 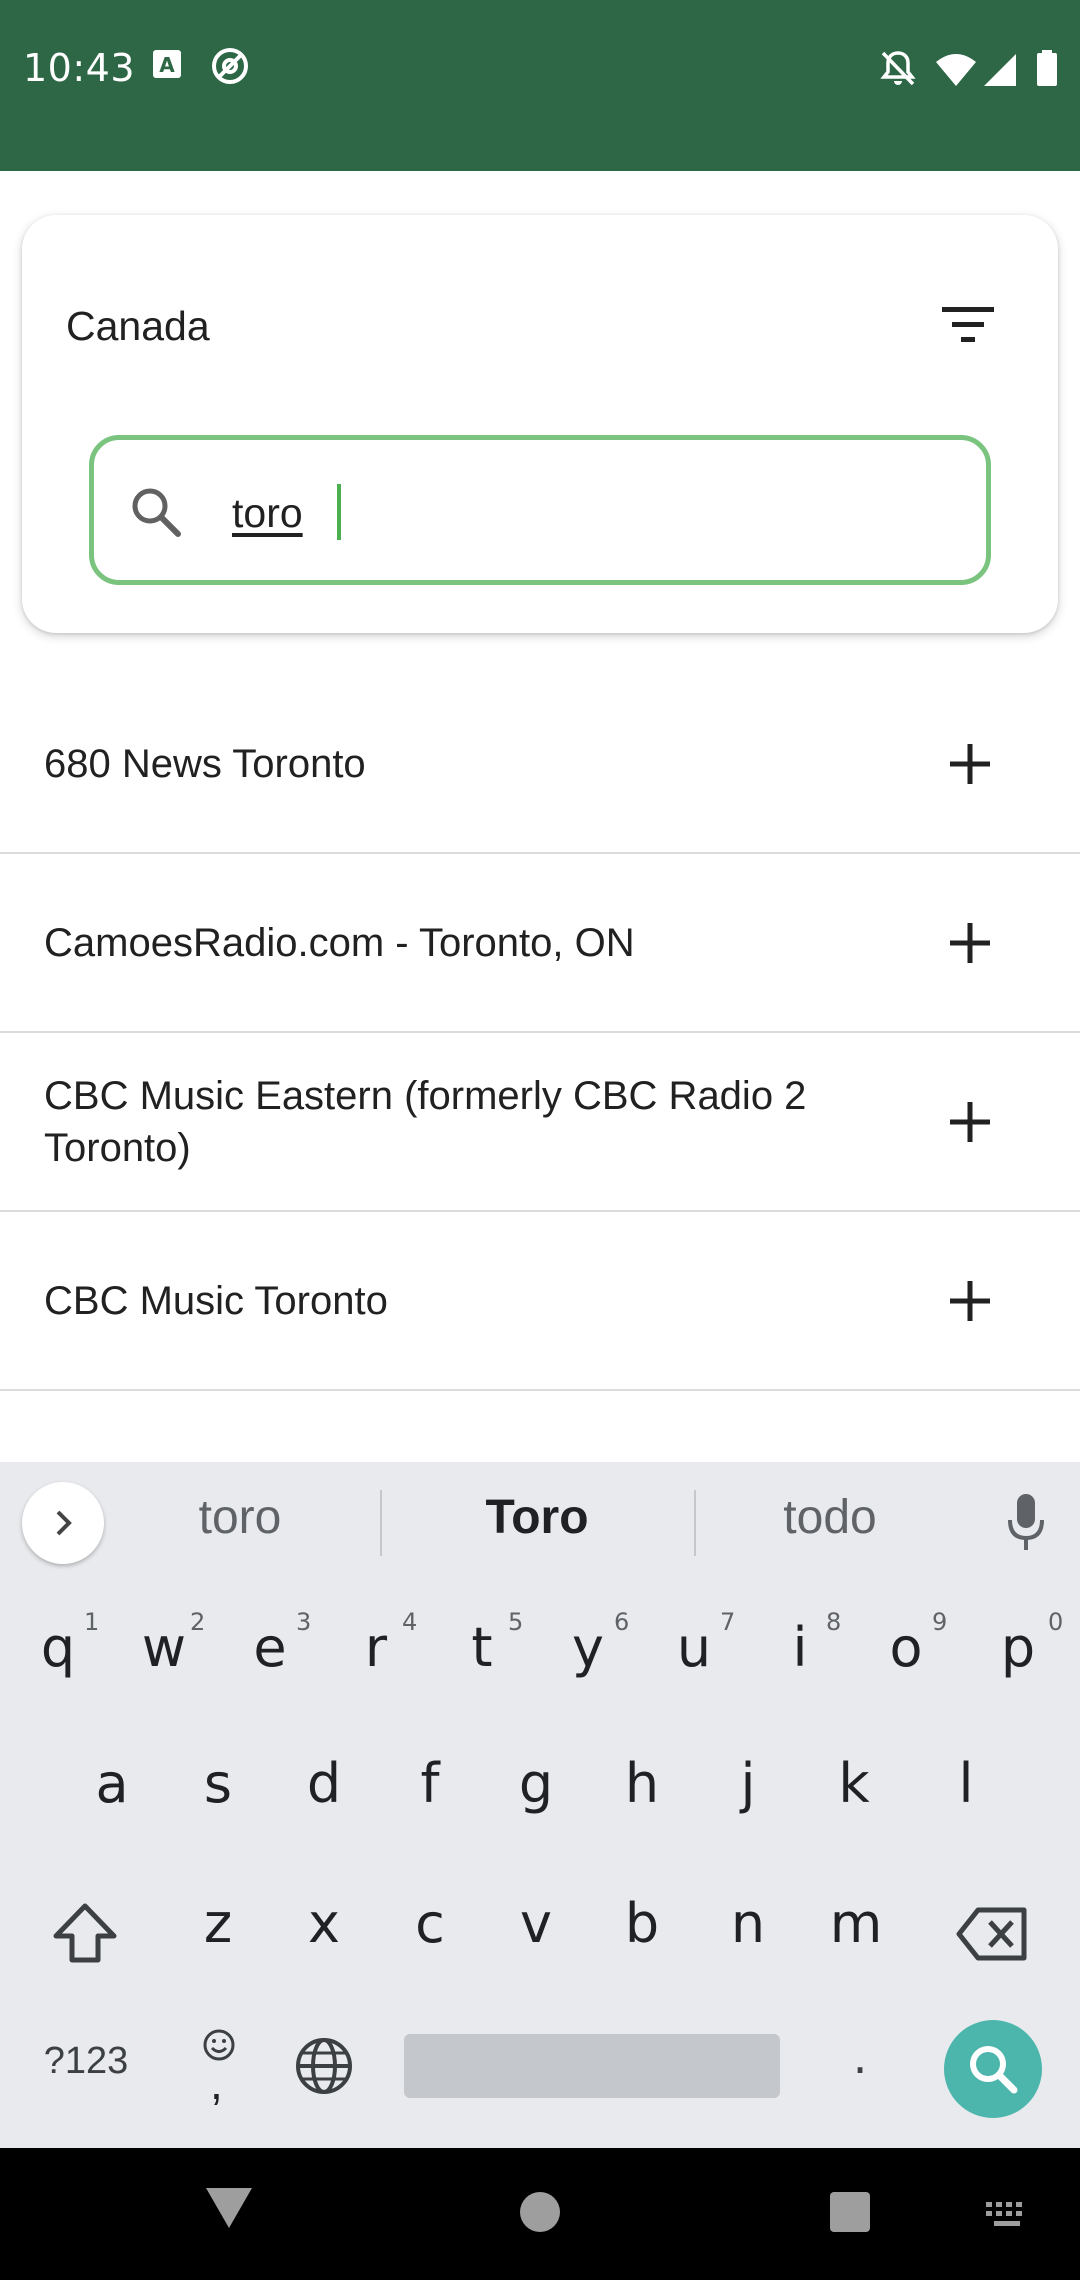 What do you see at coordinates (1007, 2215) in the screenshot?
I see `keyboard-icon` at bounding box center [1007, 2215].